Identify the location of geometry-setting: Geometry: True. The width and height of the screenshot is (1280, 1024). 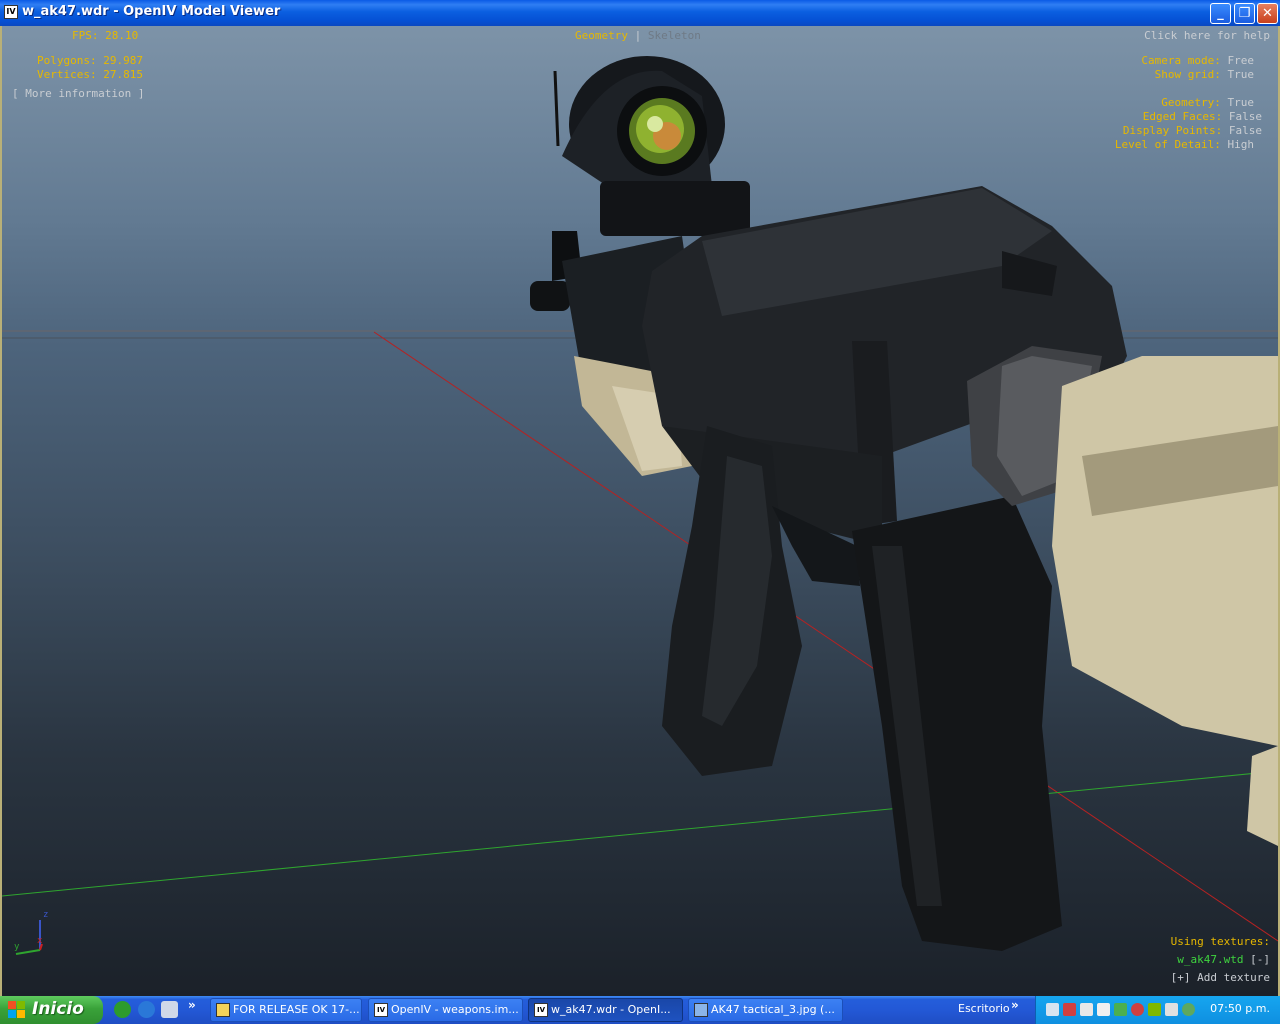
(1207, 103).